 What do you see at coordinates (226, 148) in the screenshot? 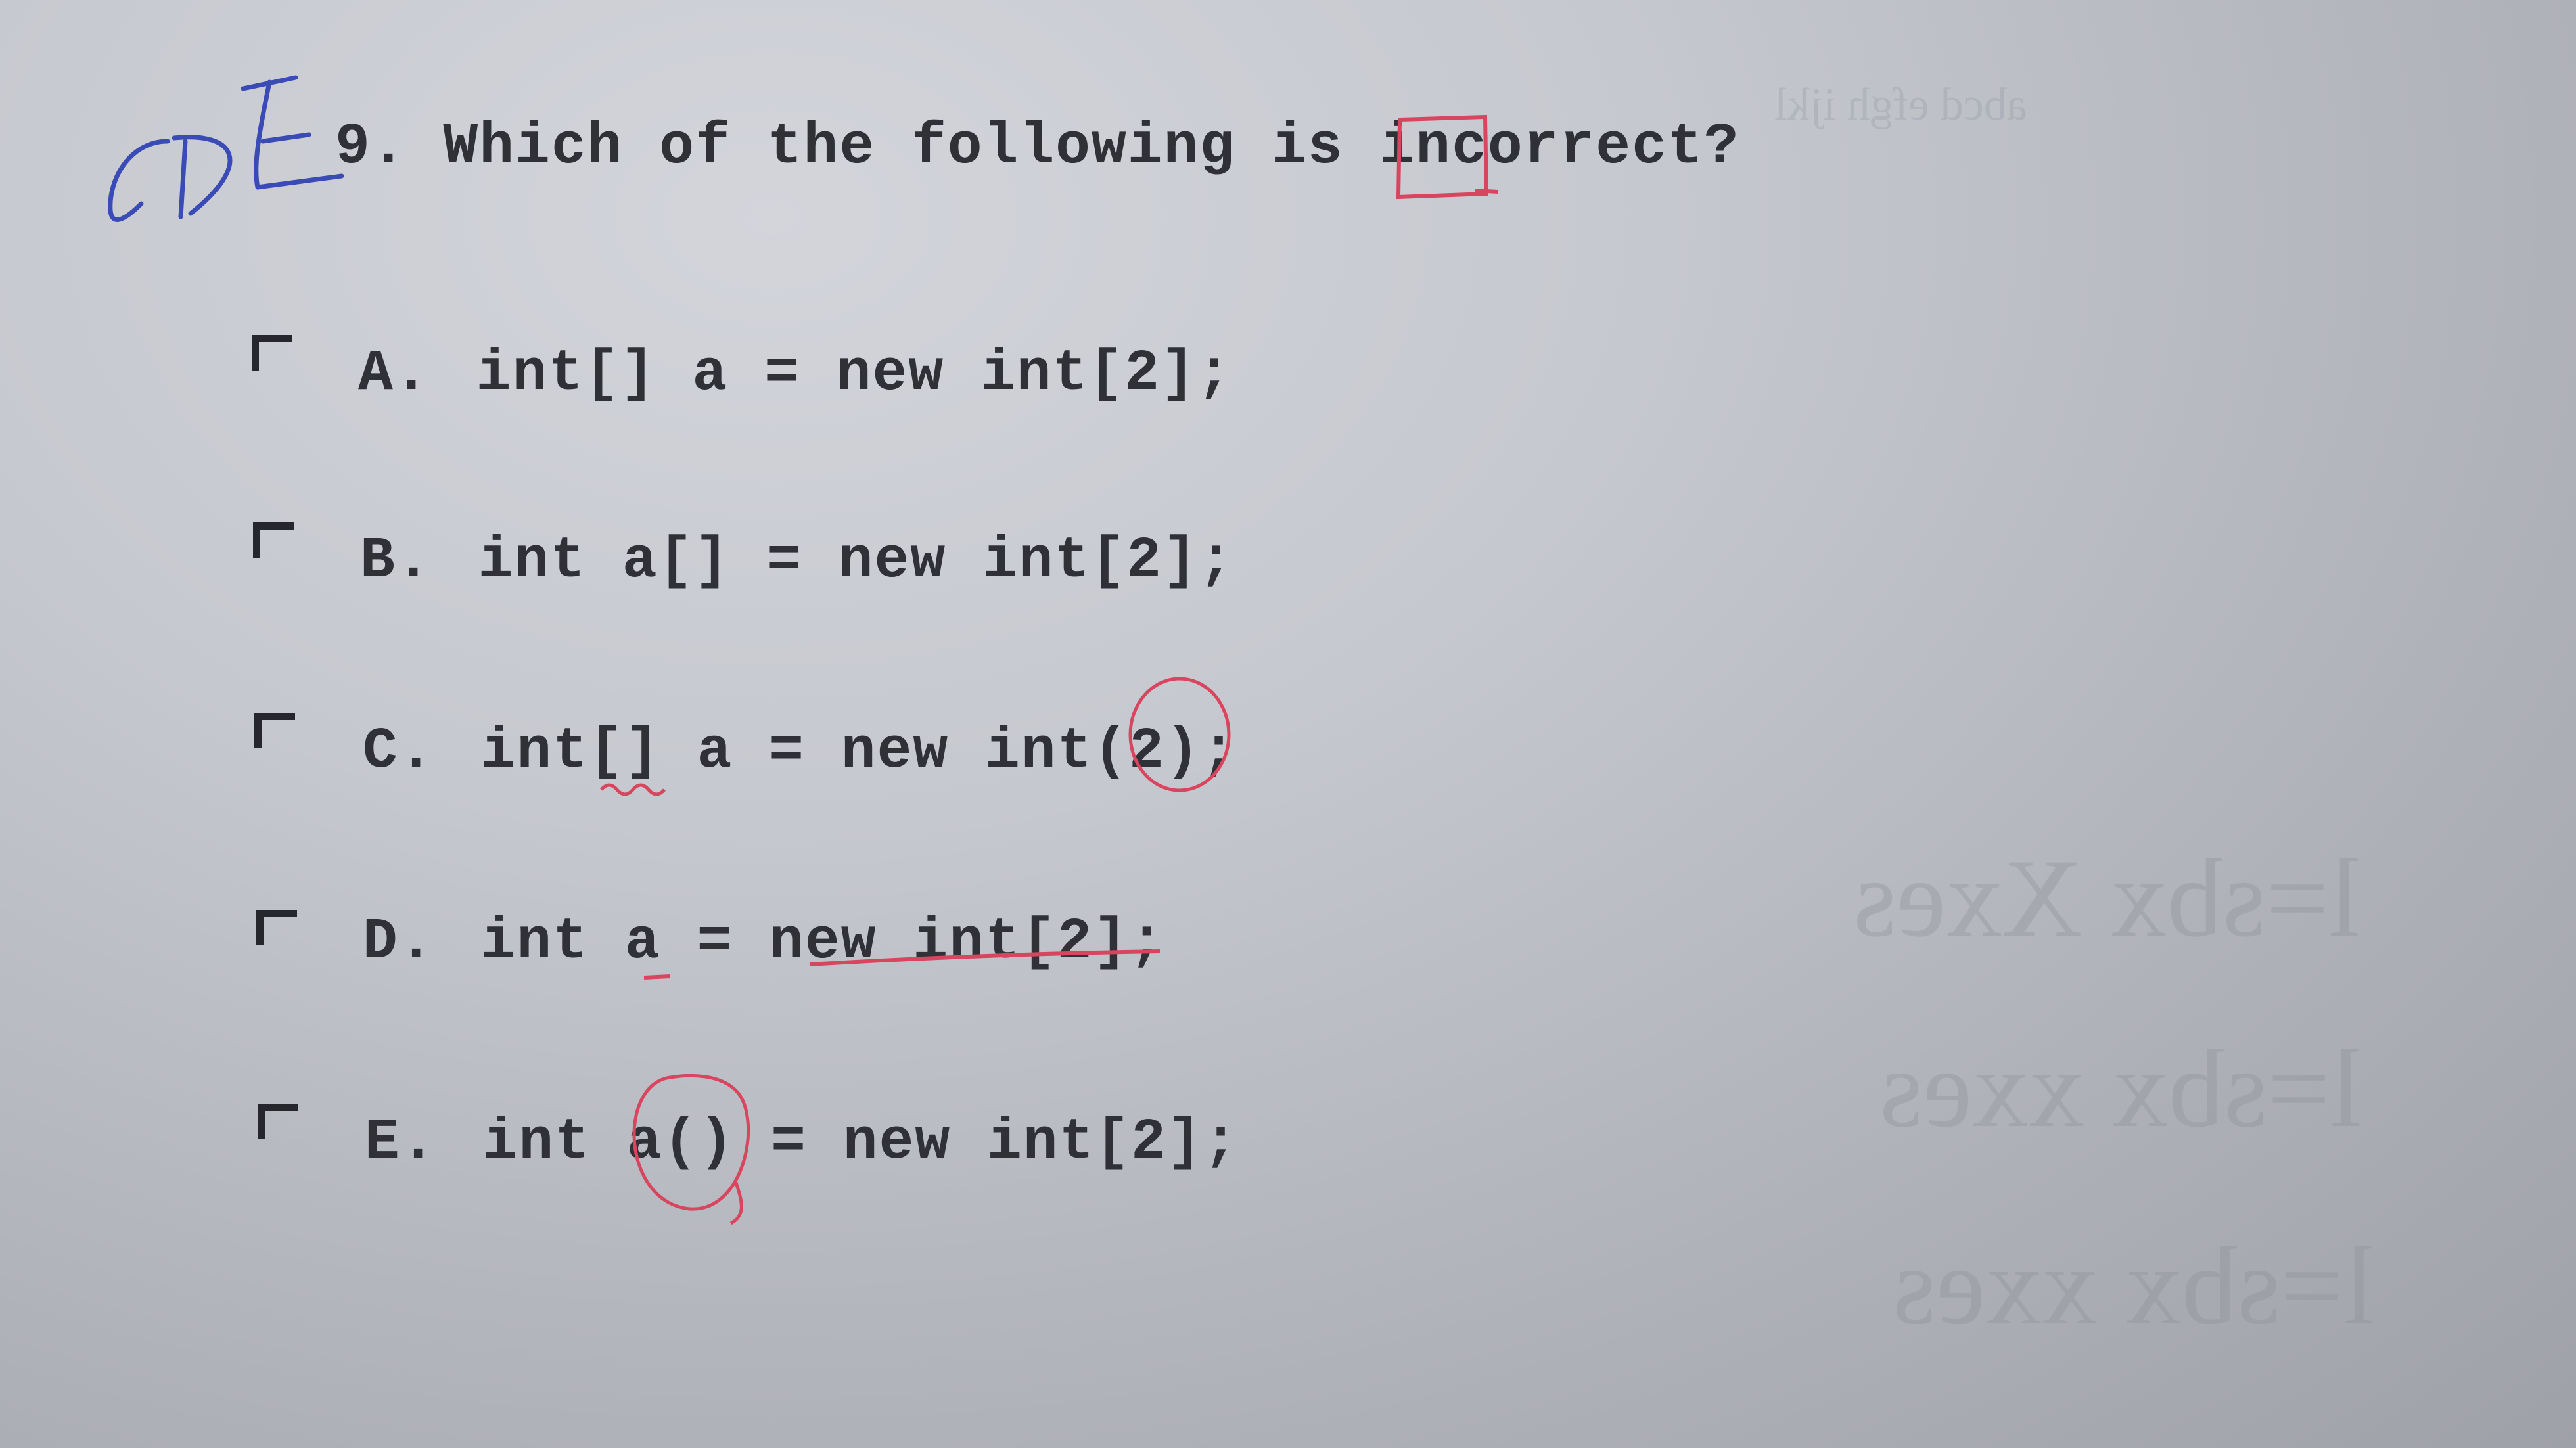
I see `handwritten-answer-cde` at bounding box center [226, 148].